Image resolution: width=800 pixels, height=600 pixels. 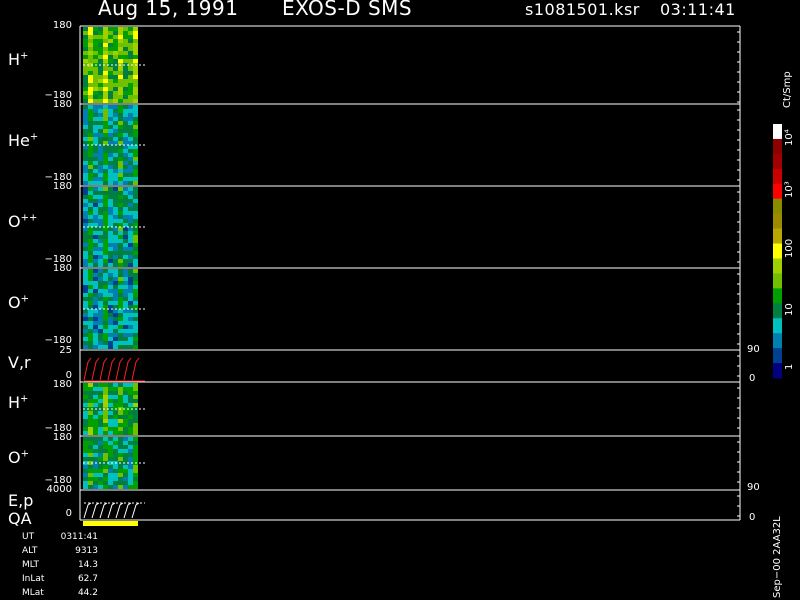 What do you see at coordinates (60, 593) in the screenshot?
I see `info-row: MLat 44.2` at bounding box center [60, 593].